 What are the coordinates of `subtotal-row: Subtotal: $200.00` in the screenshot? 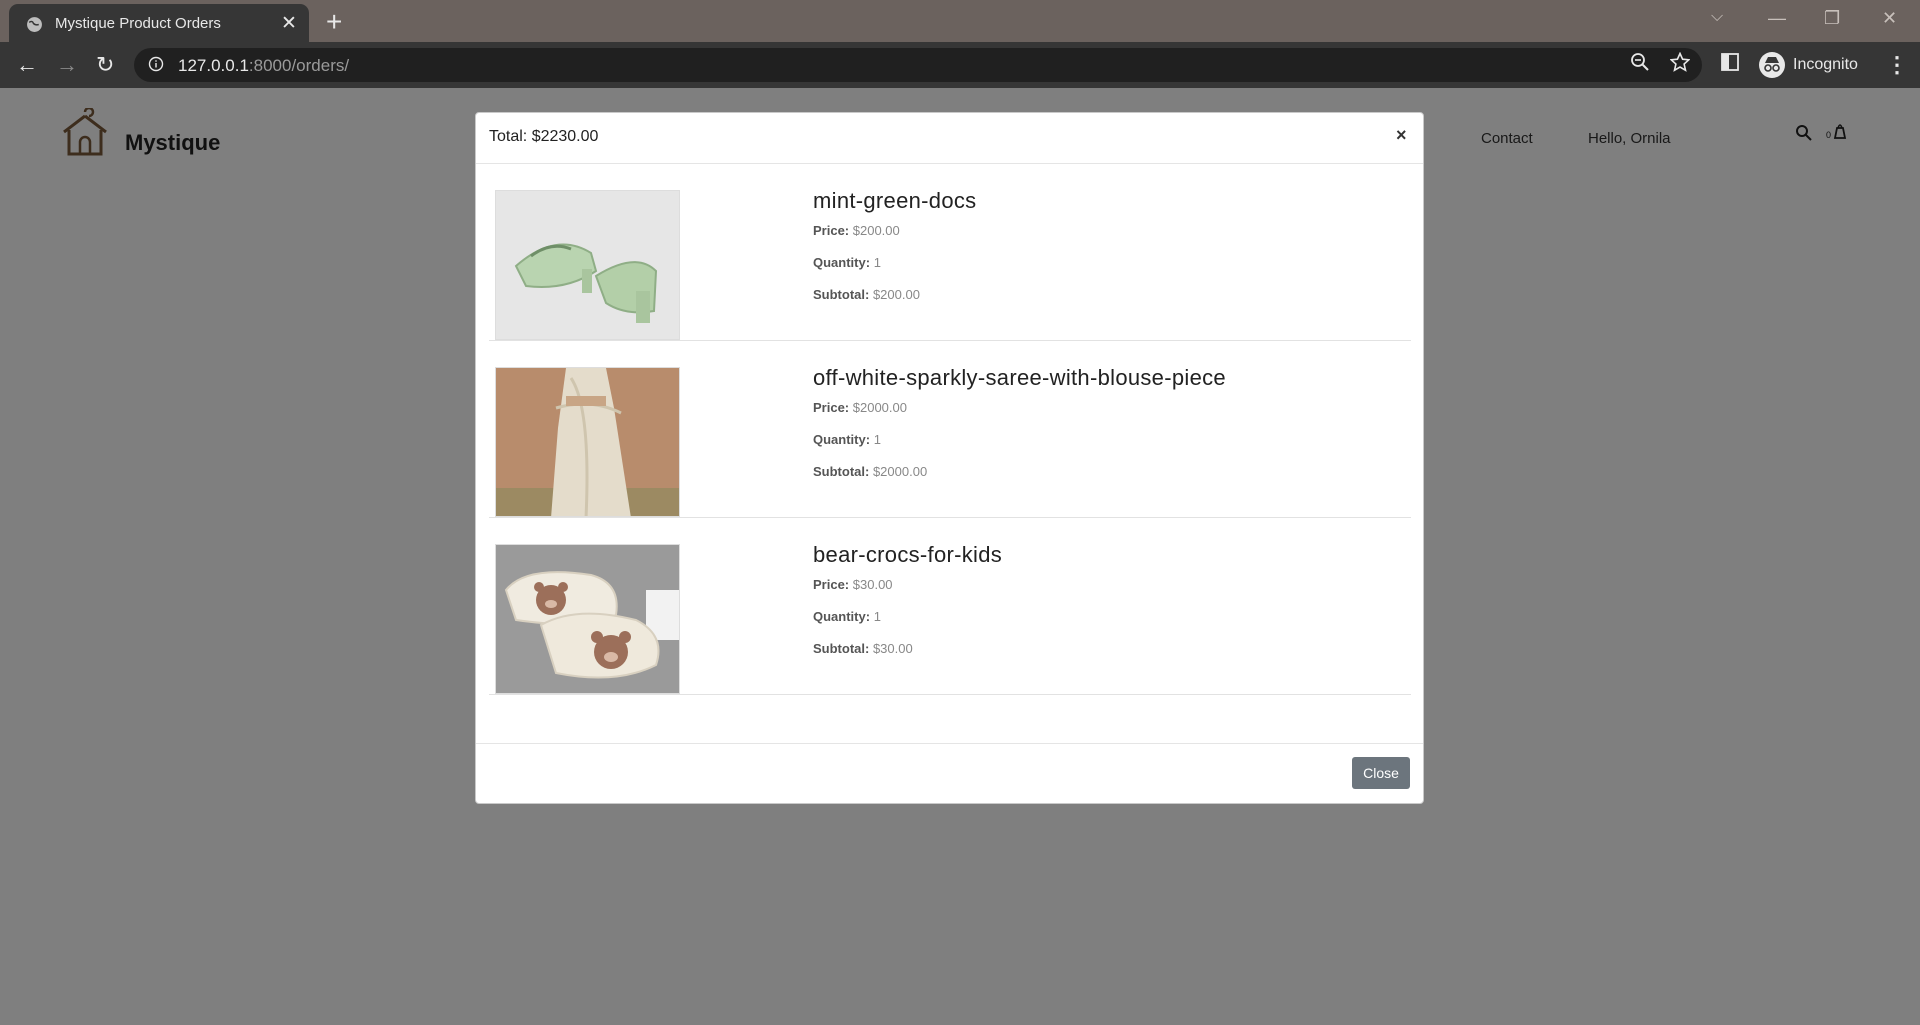 It's located at (866, 294).